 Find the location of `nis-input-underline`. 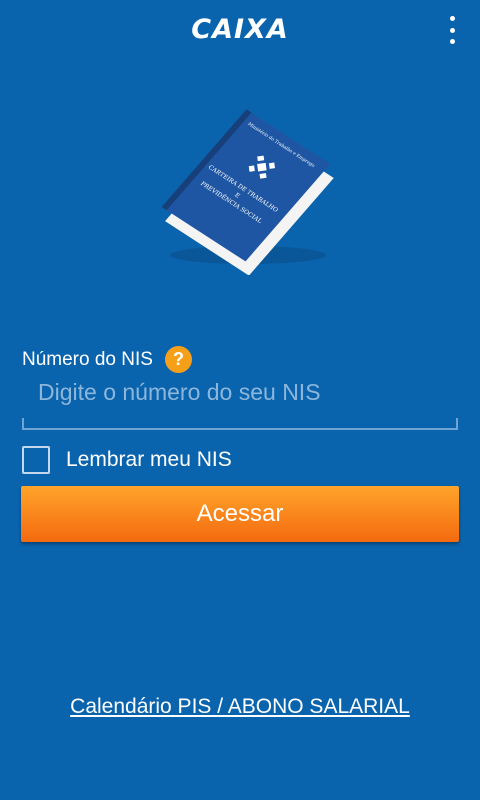

nis-input-underline is located at coordinates (240, 424).